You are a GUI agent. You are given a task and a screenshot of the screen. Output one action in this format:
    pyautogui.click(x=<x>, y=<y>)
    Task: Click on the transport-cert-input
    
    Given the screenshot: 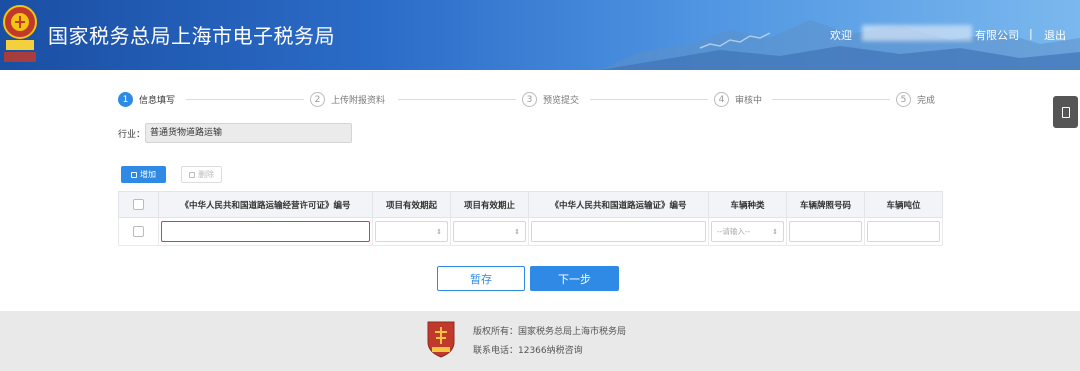 What is the action you would take?
    pyautogui.click(x=618, y=231)
    